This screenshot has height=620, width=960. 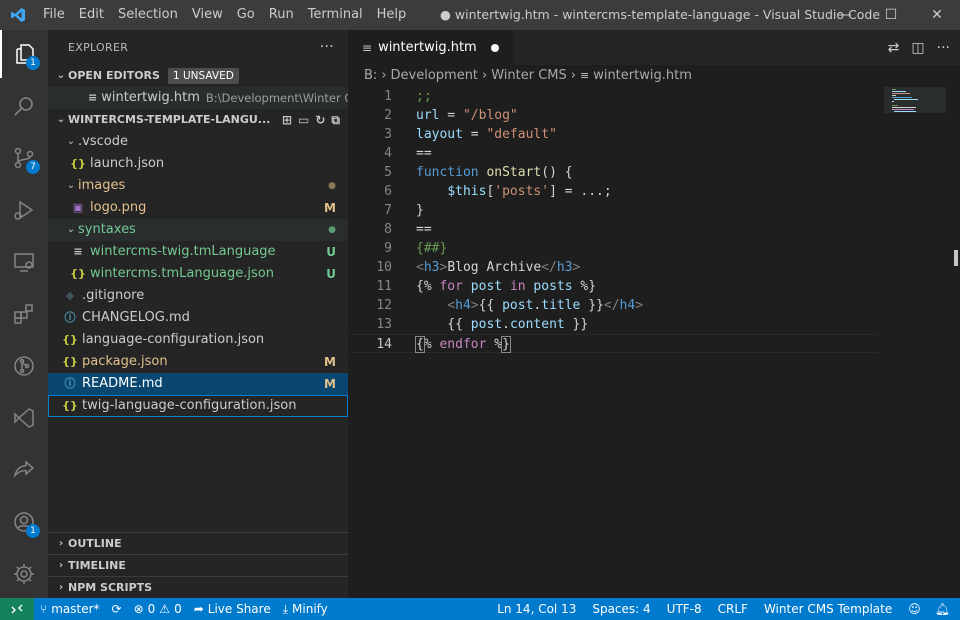 I want to click on menu-view: View, so click(x=207, y=15).